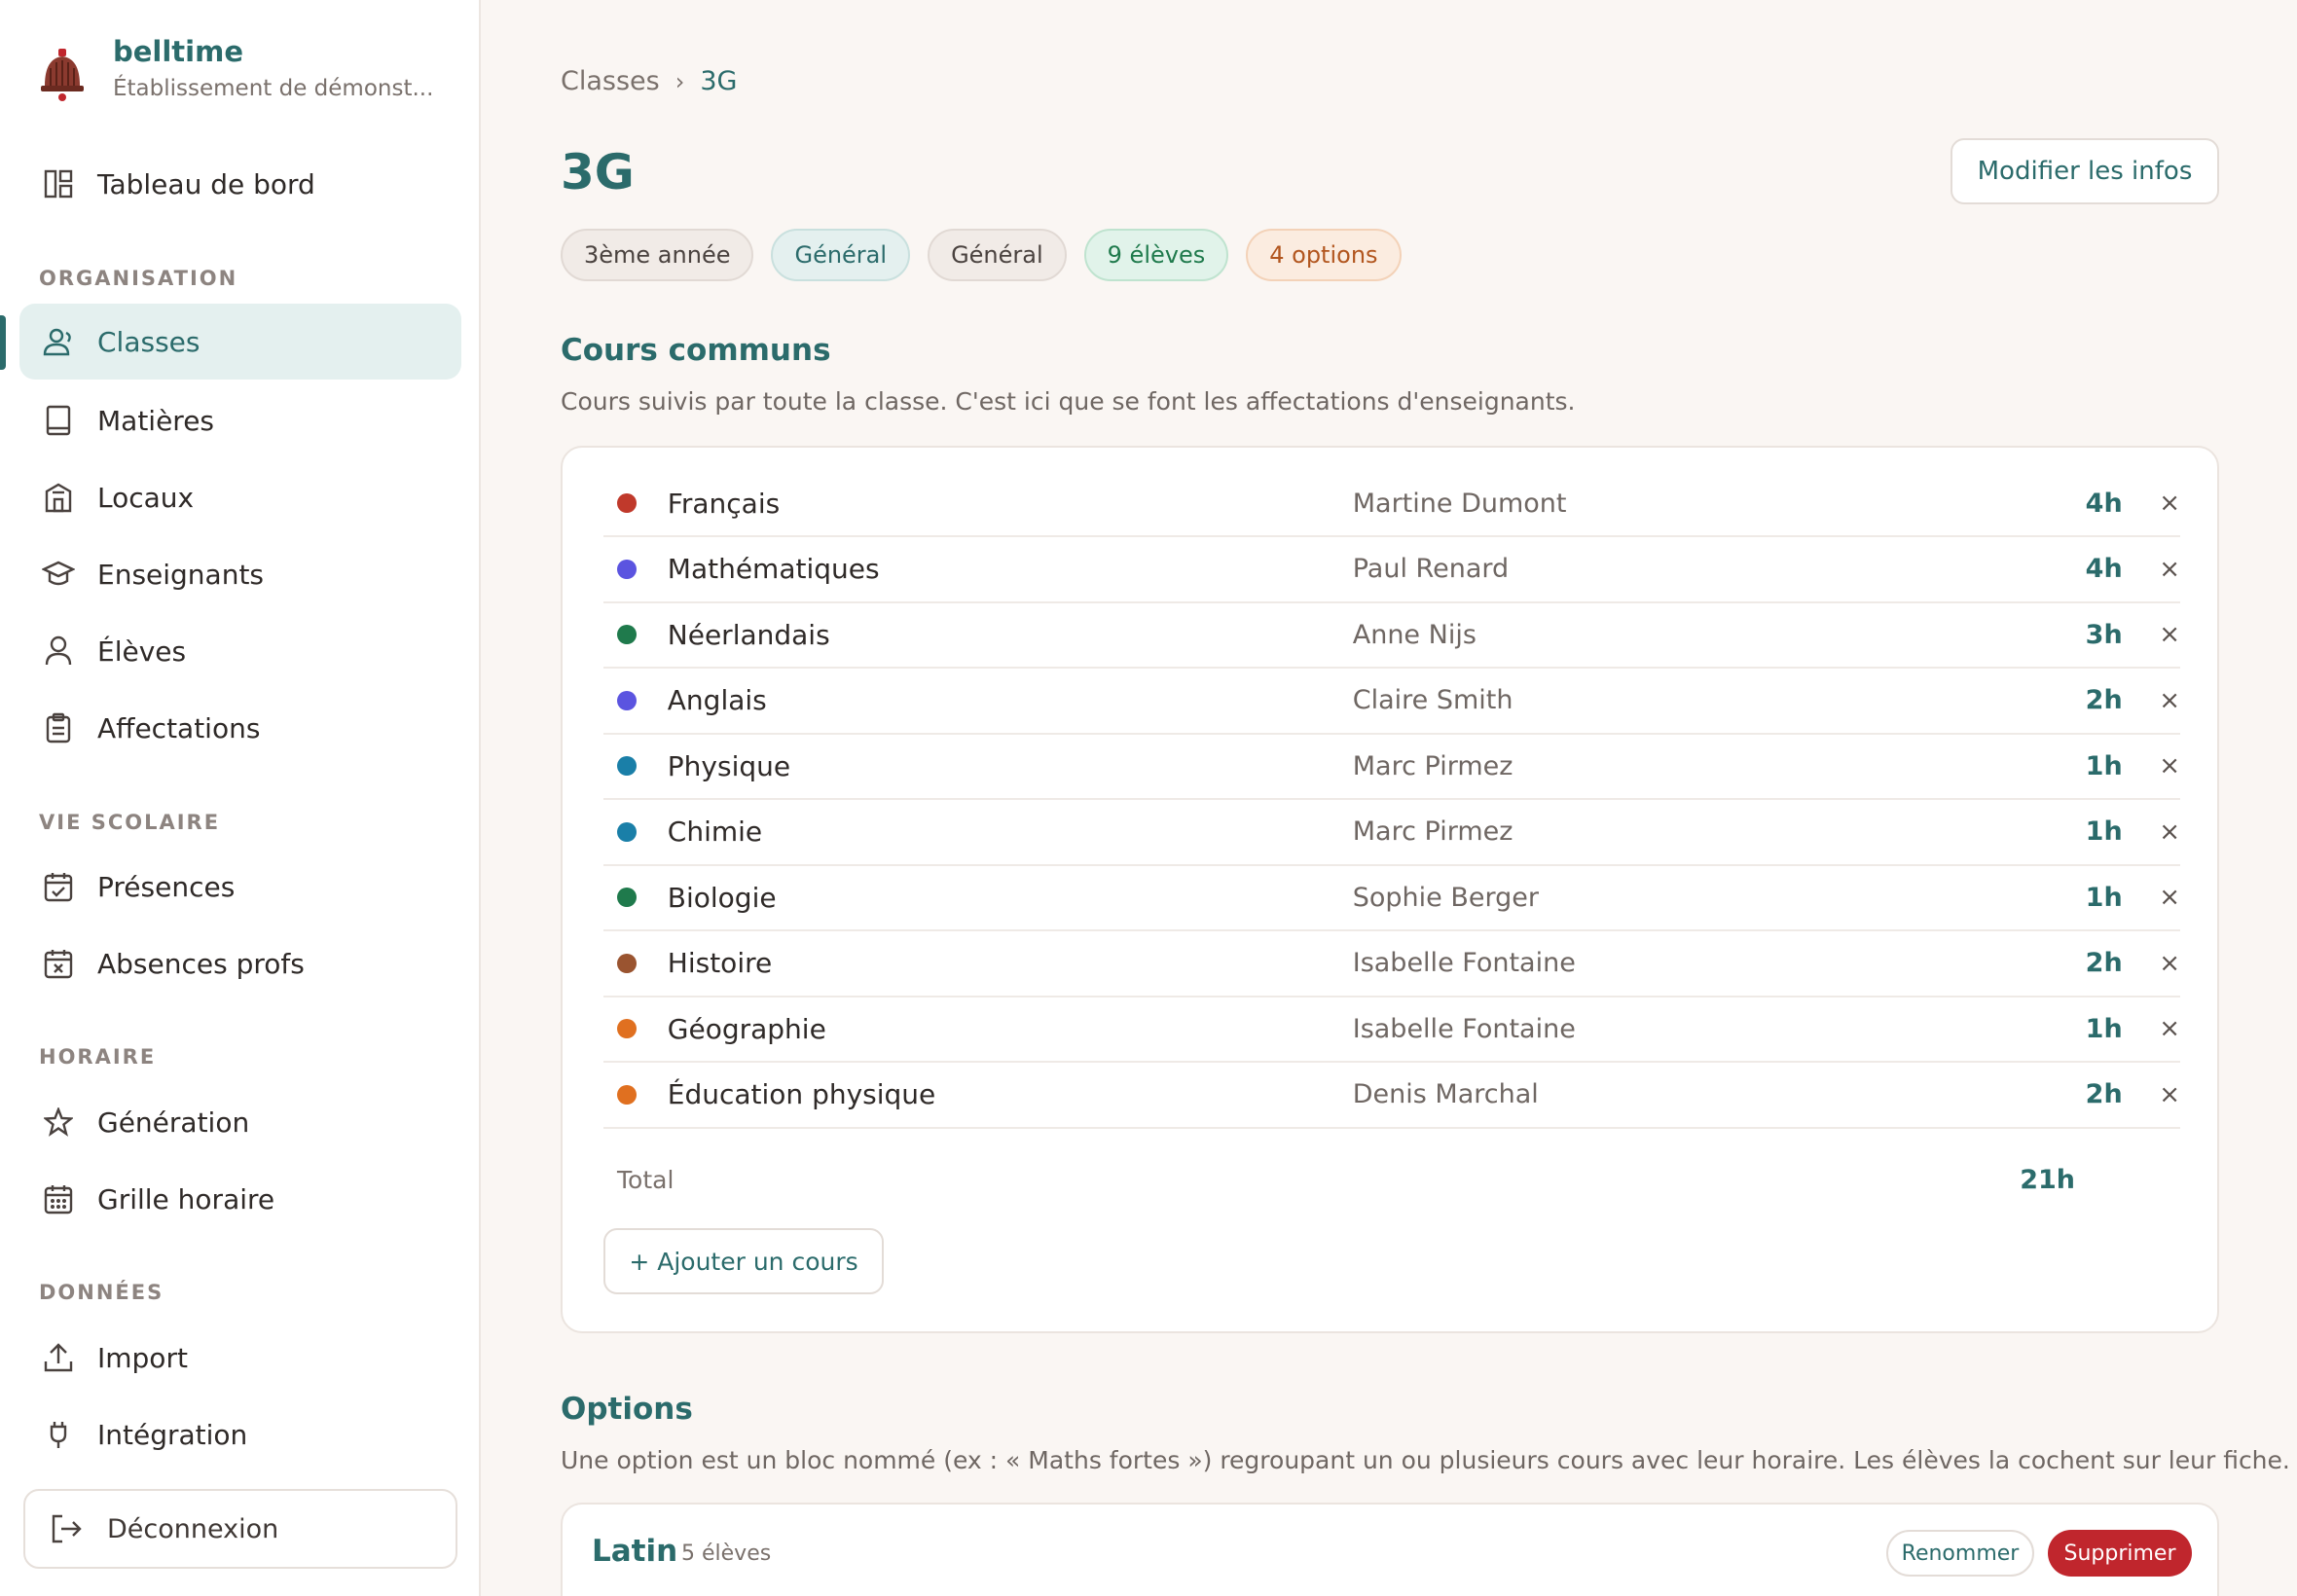 The height and width of the screenshot is (1596, 2297). I want to click on logout-button: Déconnexion, so click(240, 1529).